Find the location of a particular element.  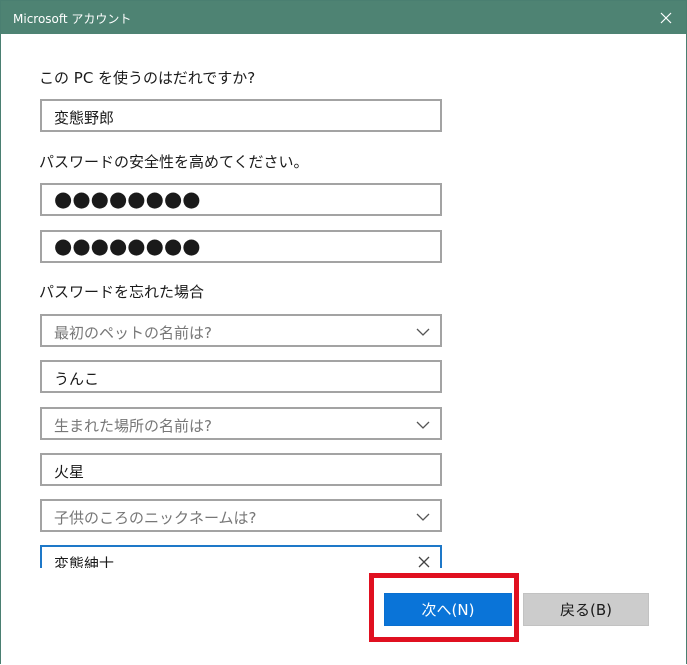

security-question-3-value: 子供のころのニックネームは? is located at coordinates (155, 518).